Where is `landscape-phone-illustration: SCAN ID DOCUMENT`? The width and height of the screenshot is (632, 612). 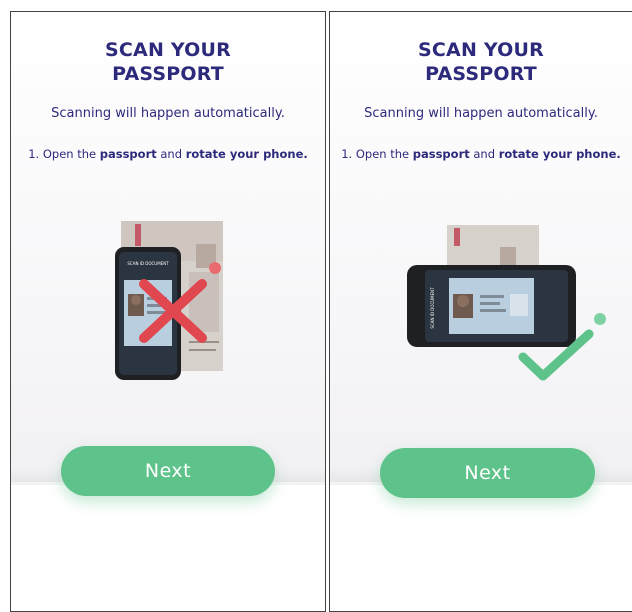
landscape-phone-illustration: SCAN ID DOCUMENT is located at coordinates (506, 303).